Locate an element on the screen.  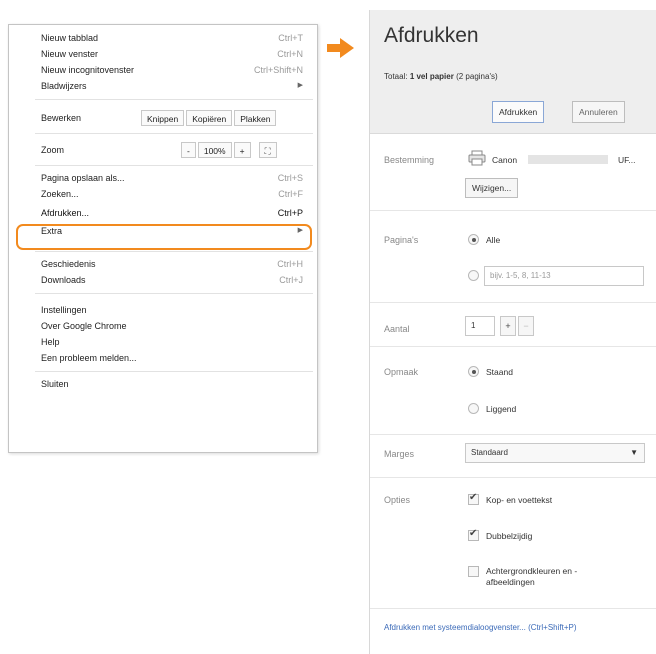
menu-item-label: Nieuw venster is located at coordinates (70, 54).